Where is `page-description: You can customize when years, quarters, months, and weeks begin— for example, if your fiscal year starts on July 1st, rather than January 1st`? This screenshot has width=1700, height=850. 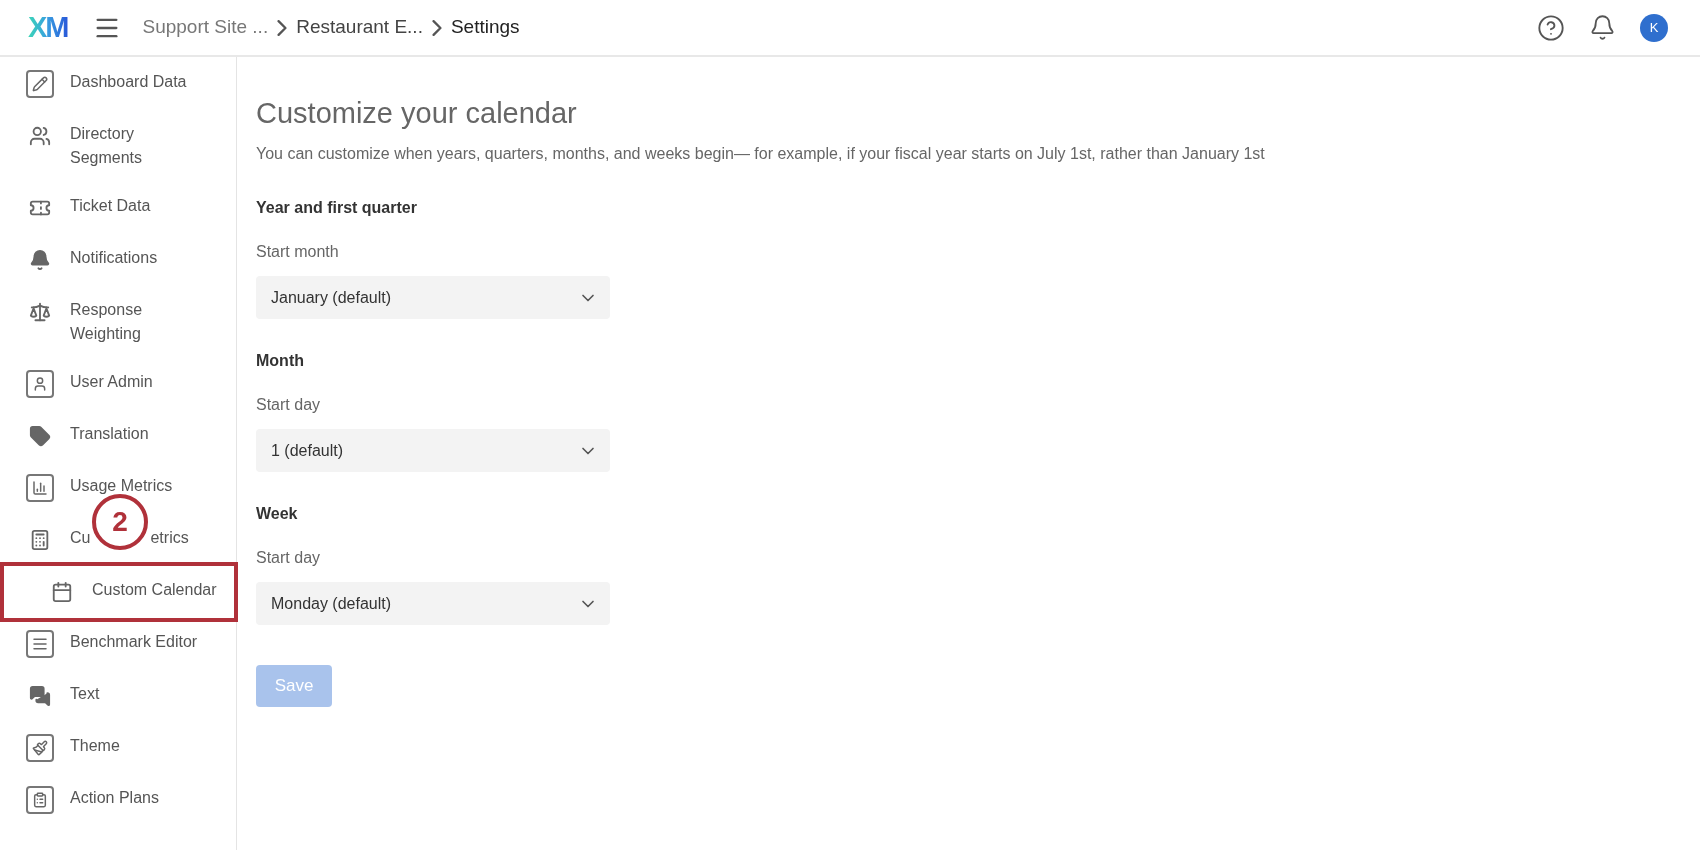 page-description: You can customize when years, quarters, months, and weeks begin— for example, if your fiscal year starts on July 1st, rather than January 1st is located at coordinates (761, 154).